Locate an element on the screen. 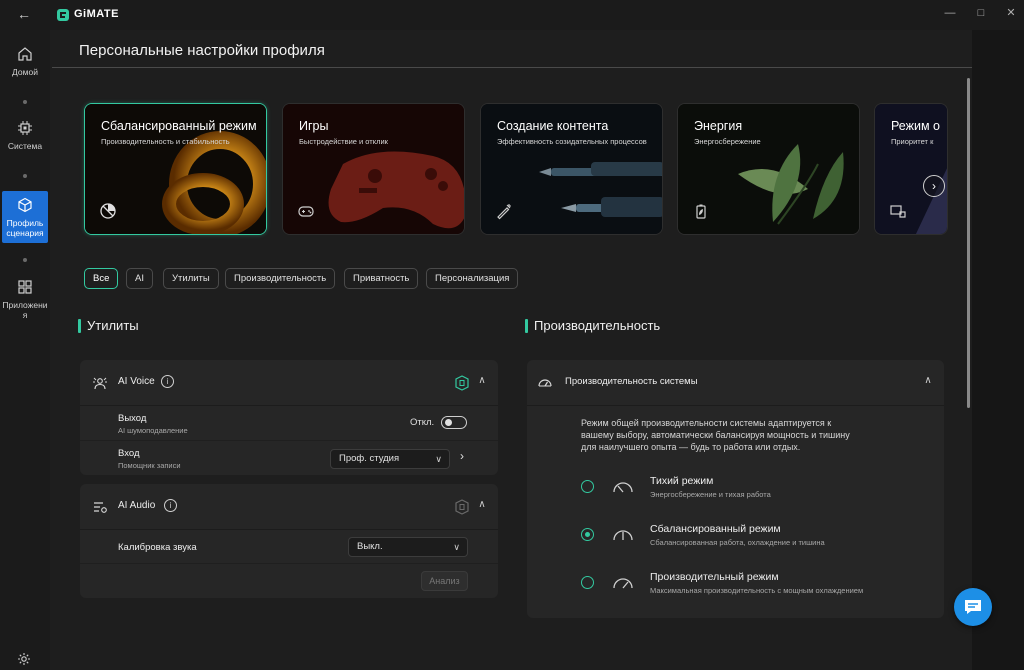 The image size is (1024, 670). pen-icon is located at coordinates (504, 212).